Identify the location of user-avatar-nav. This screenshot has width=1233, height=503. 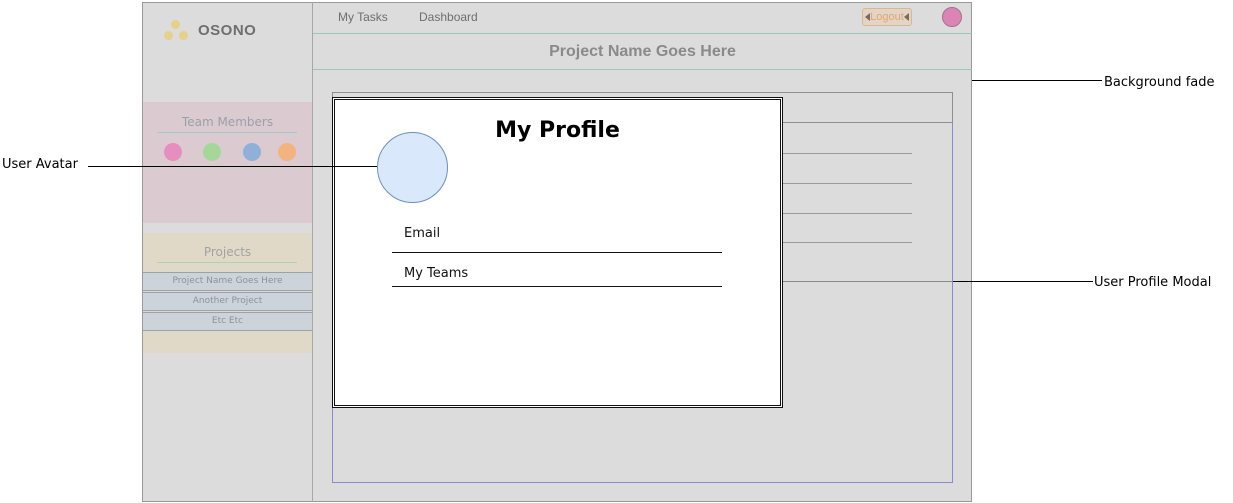
(952, 17).